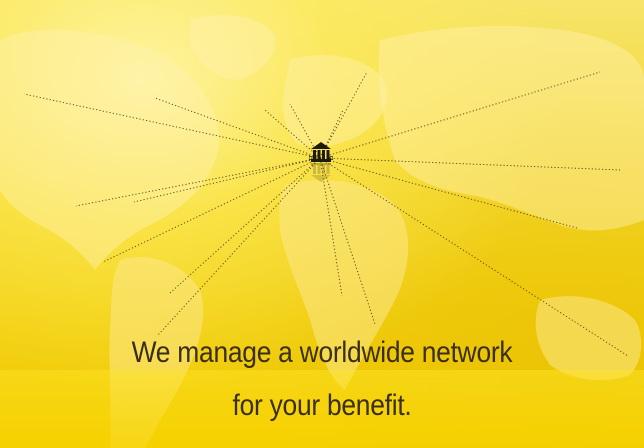 Image resolution: width=644 pixels, height=448 pixels. Describe the element at coordinates (321, 162) in the screenshot. I see `bank-building-icon` at that location.